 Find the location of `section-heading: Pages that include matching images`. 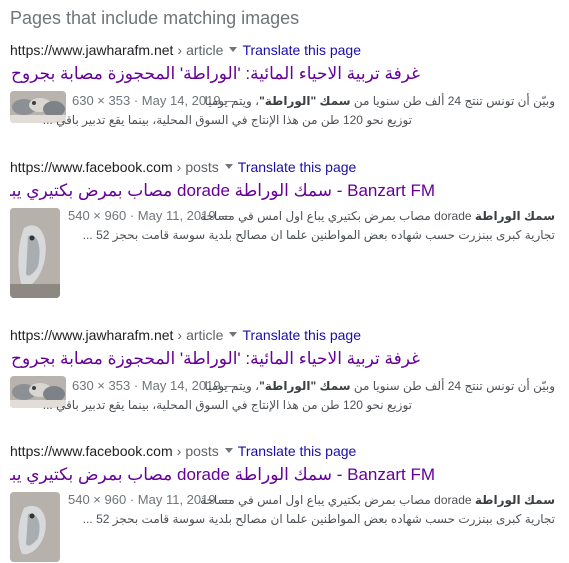

section-heading: Pages that include matching images is located at coordinates (155, 18).